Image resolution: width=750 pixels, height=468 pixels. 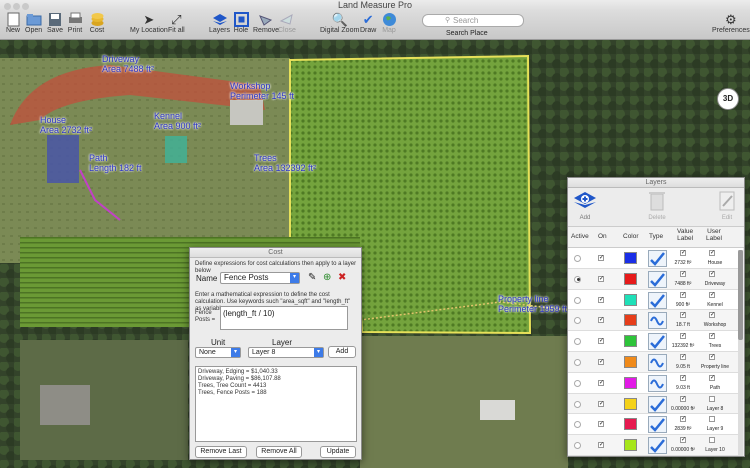 What do you see at coordinates (176, 23) in the screenshot?
I see `fit-all-button: ⤢ Fit all` at bounding box center [176, 23].